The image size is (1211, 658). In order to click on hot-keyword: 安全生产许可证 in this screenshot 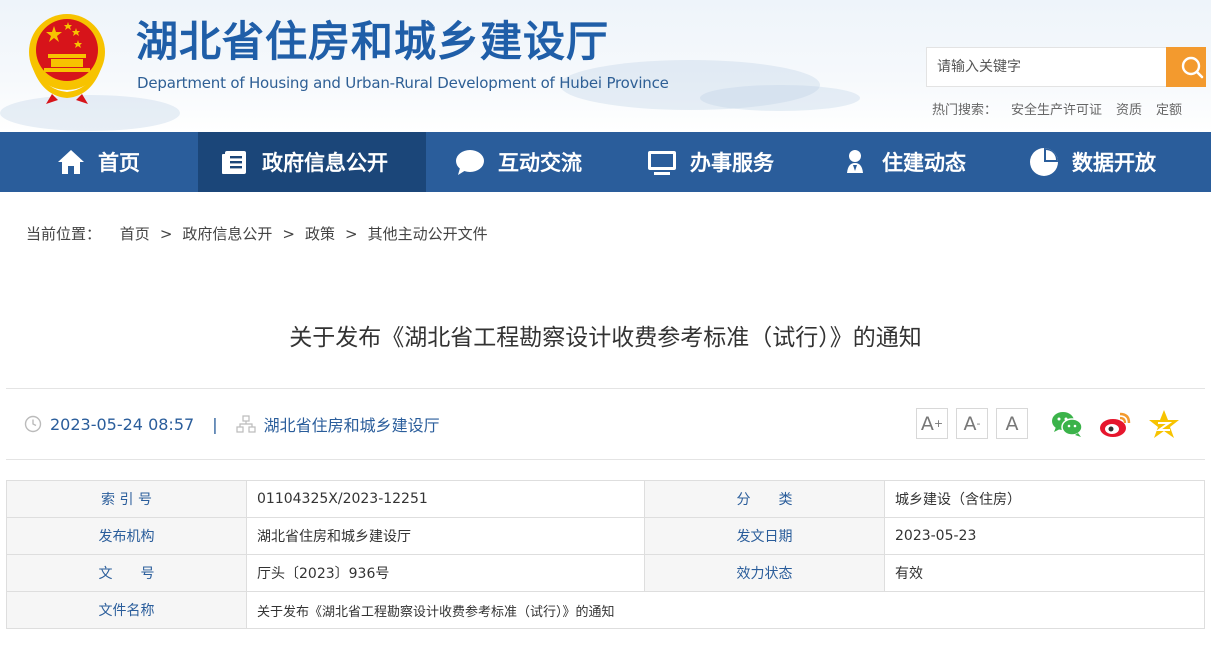, I will do `click(1056, 110)`.